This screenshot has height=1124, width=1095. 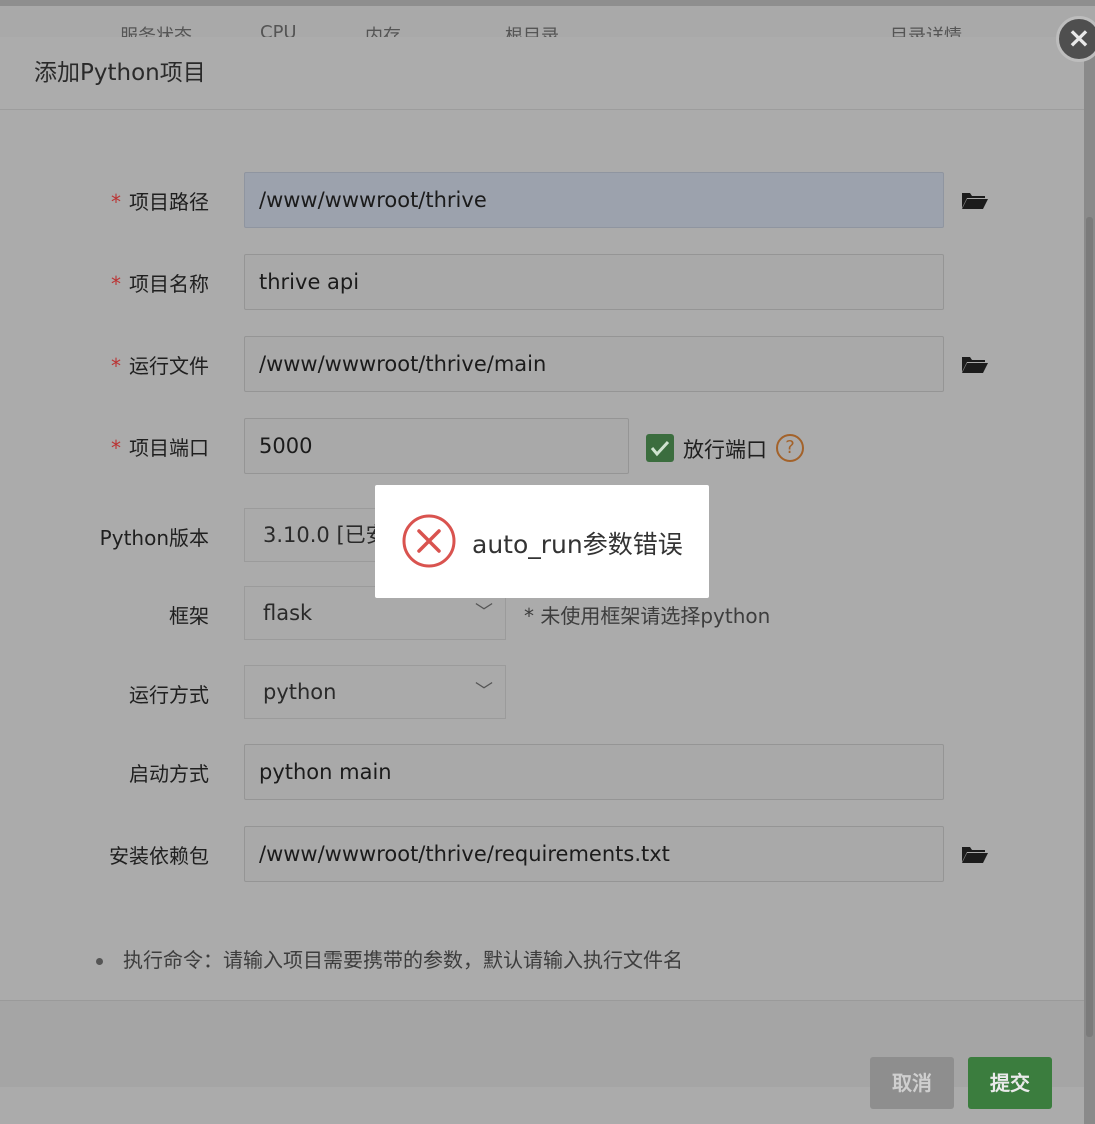 What do you see at coordinates (436, 446) in the screenshot?
I see `project-port-input: 5000` at bounding box center [436, 446].